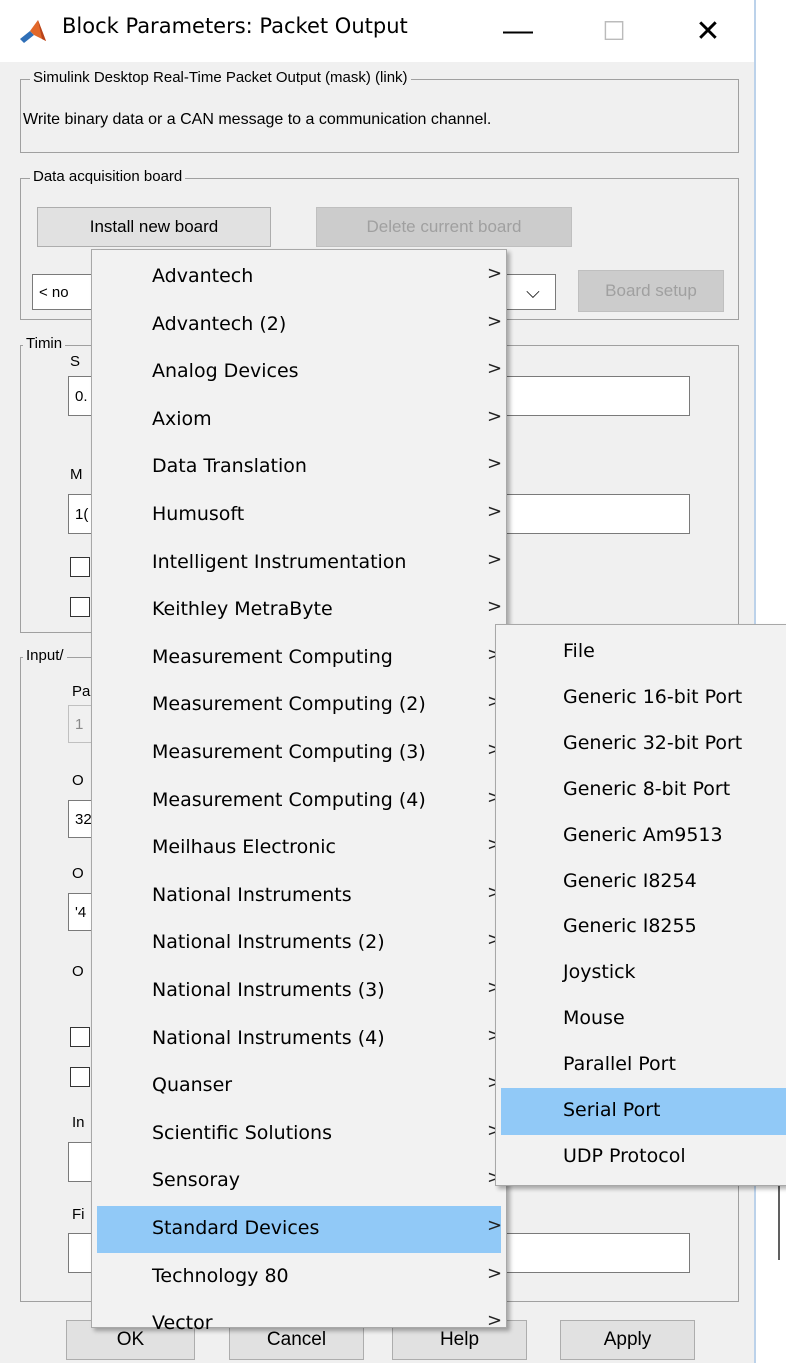 Image resolution: width=786 pixels, height=1363 pixels. What do you see at coordinates (641, 1019) in the screenshot?
I see `submenu-item-mouse: Mouse` at bounding box center [641, 1019].